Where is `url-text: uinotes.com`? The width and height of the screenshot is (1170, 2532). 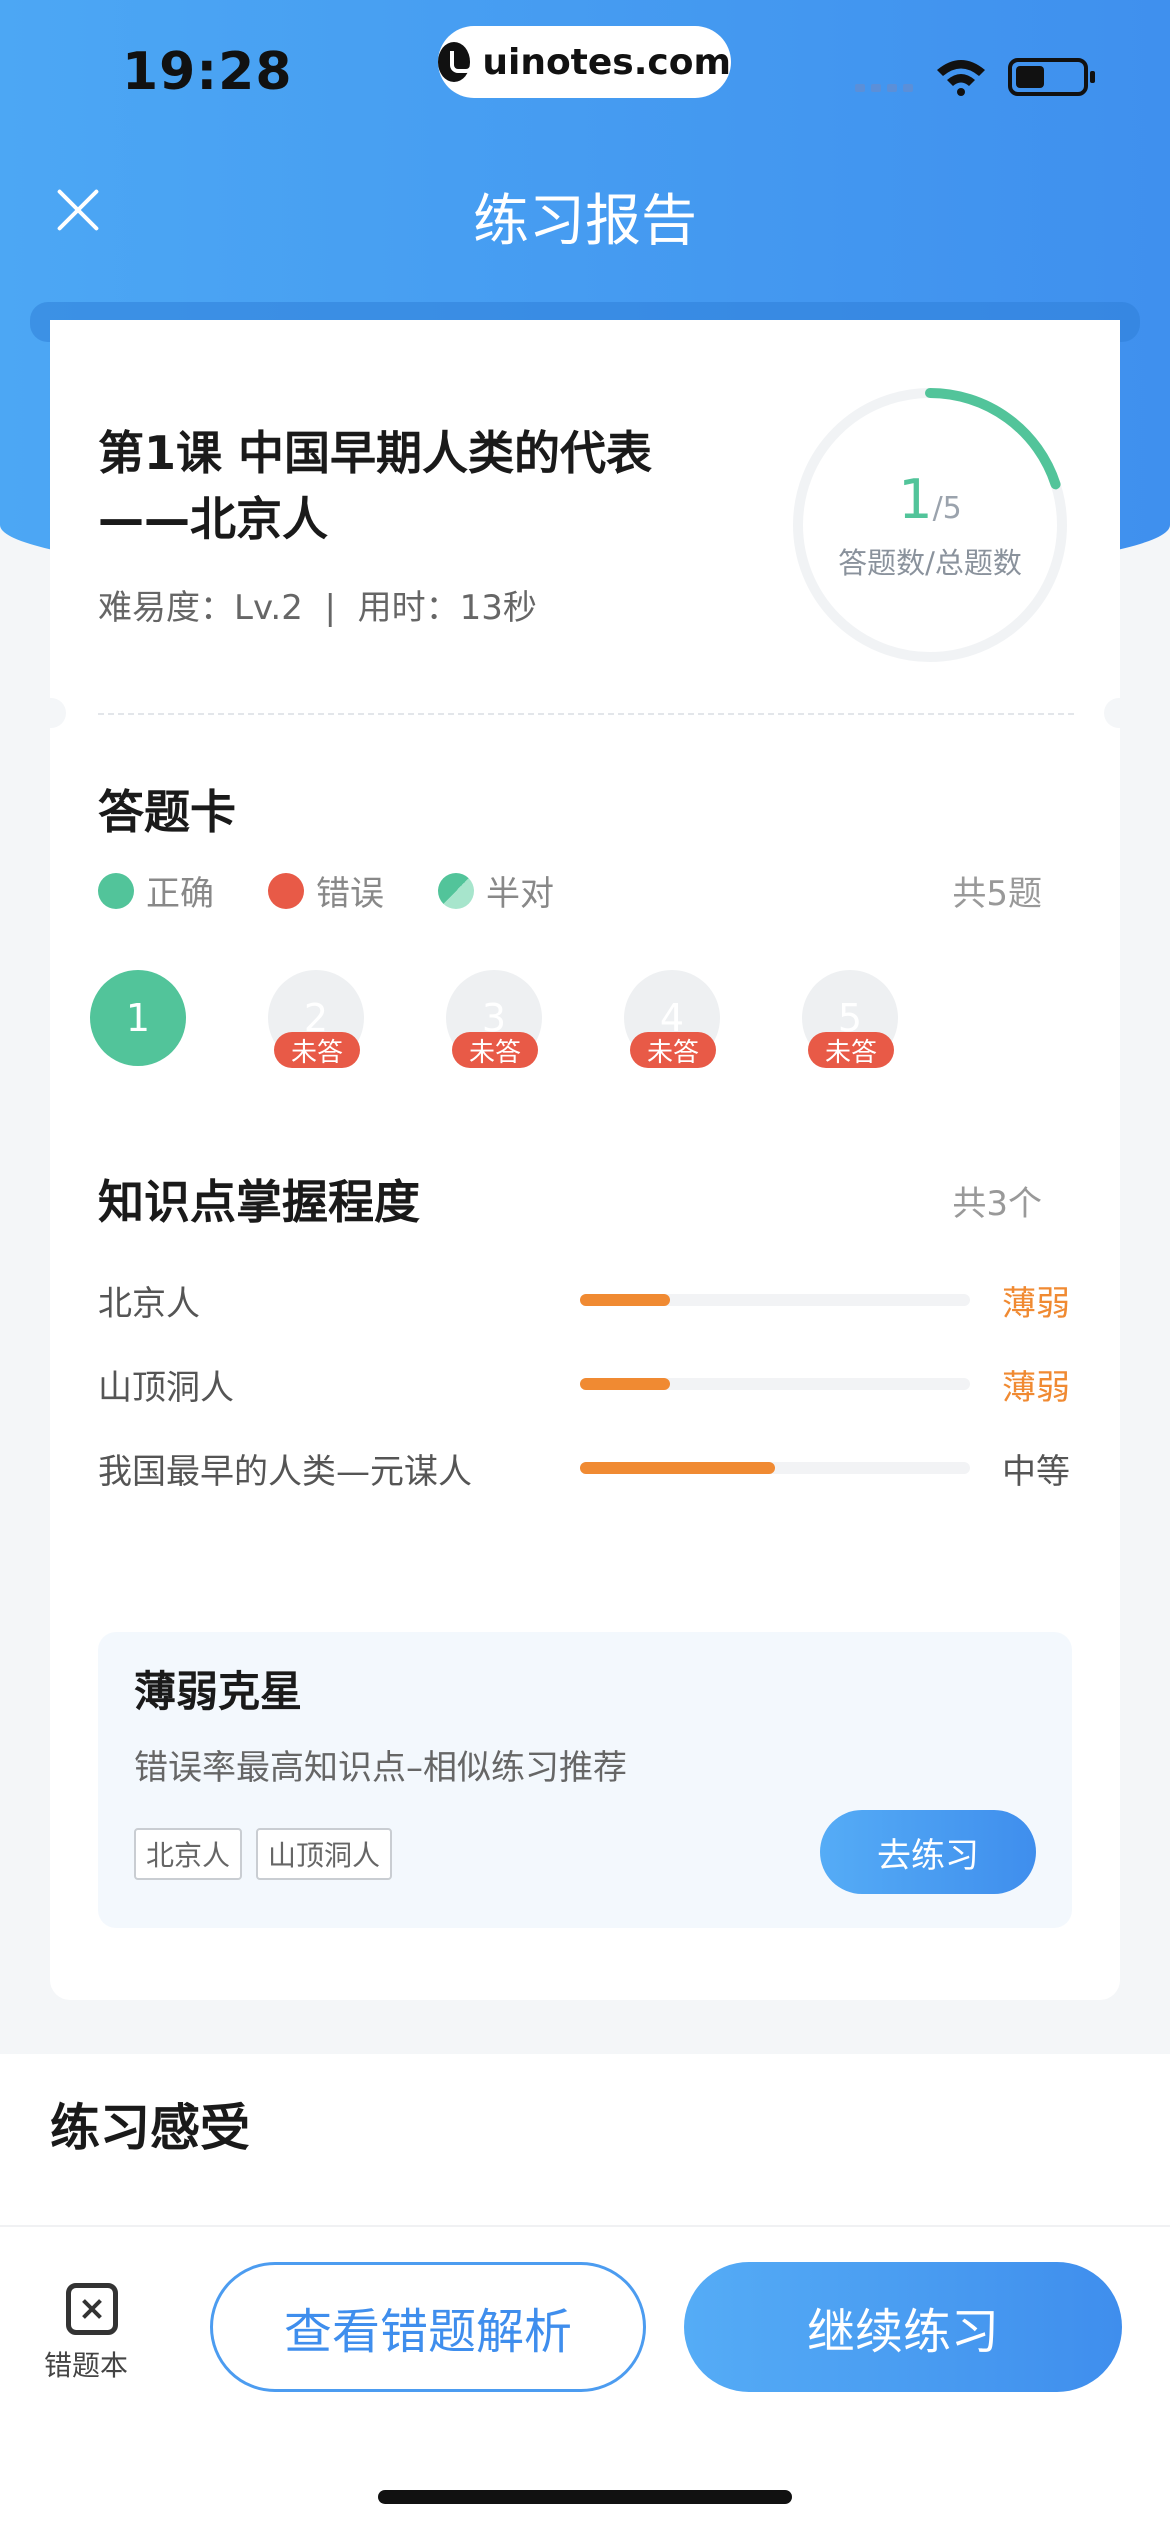 url-text: uinotes.com is located at coordinates (606, 62).